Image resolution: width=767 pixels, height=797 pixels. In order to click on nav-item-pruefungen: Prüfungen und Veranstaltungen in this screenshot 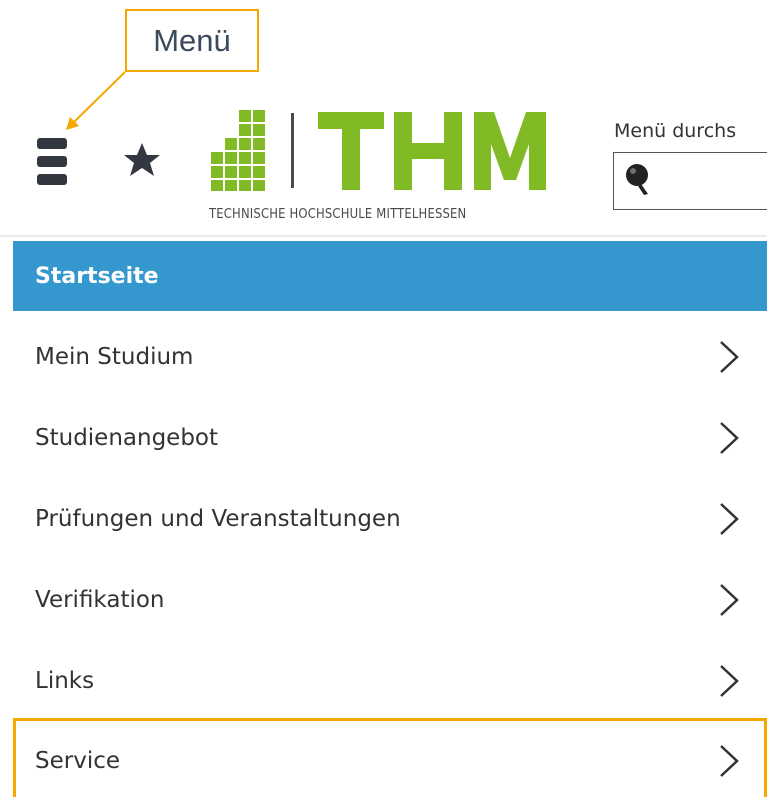, I will do `click(390, 518)`.